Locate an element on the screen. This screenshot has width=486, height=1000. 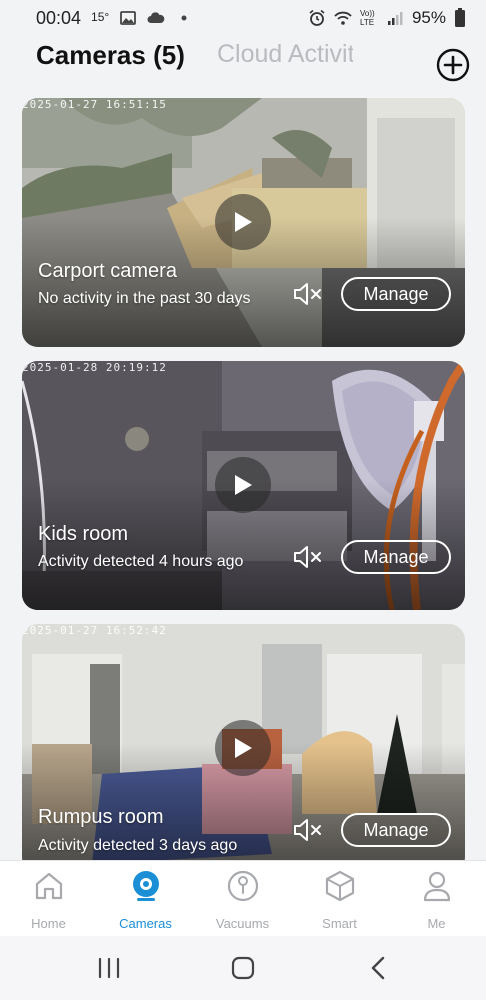
recent-apps-icon is located at coordinates (109, 968).